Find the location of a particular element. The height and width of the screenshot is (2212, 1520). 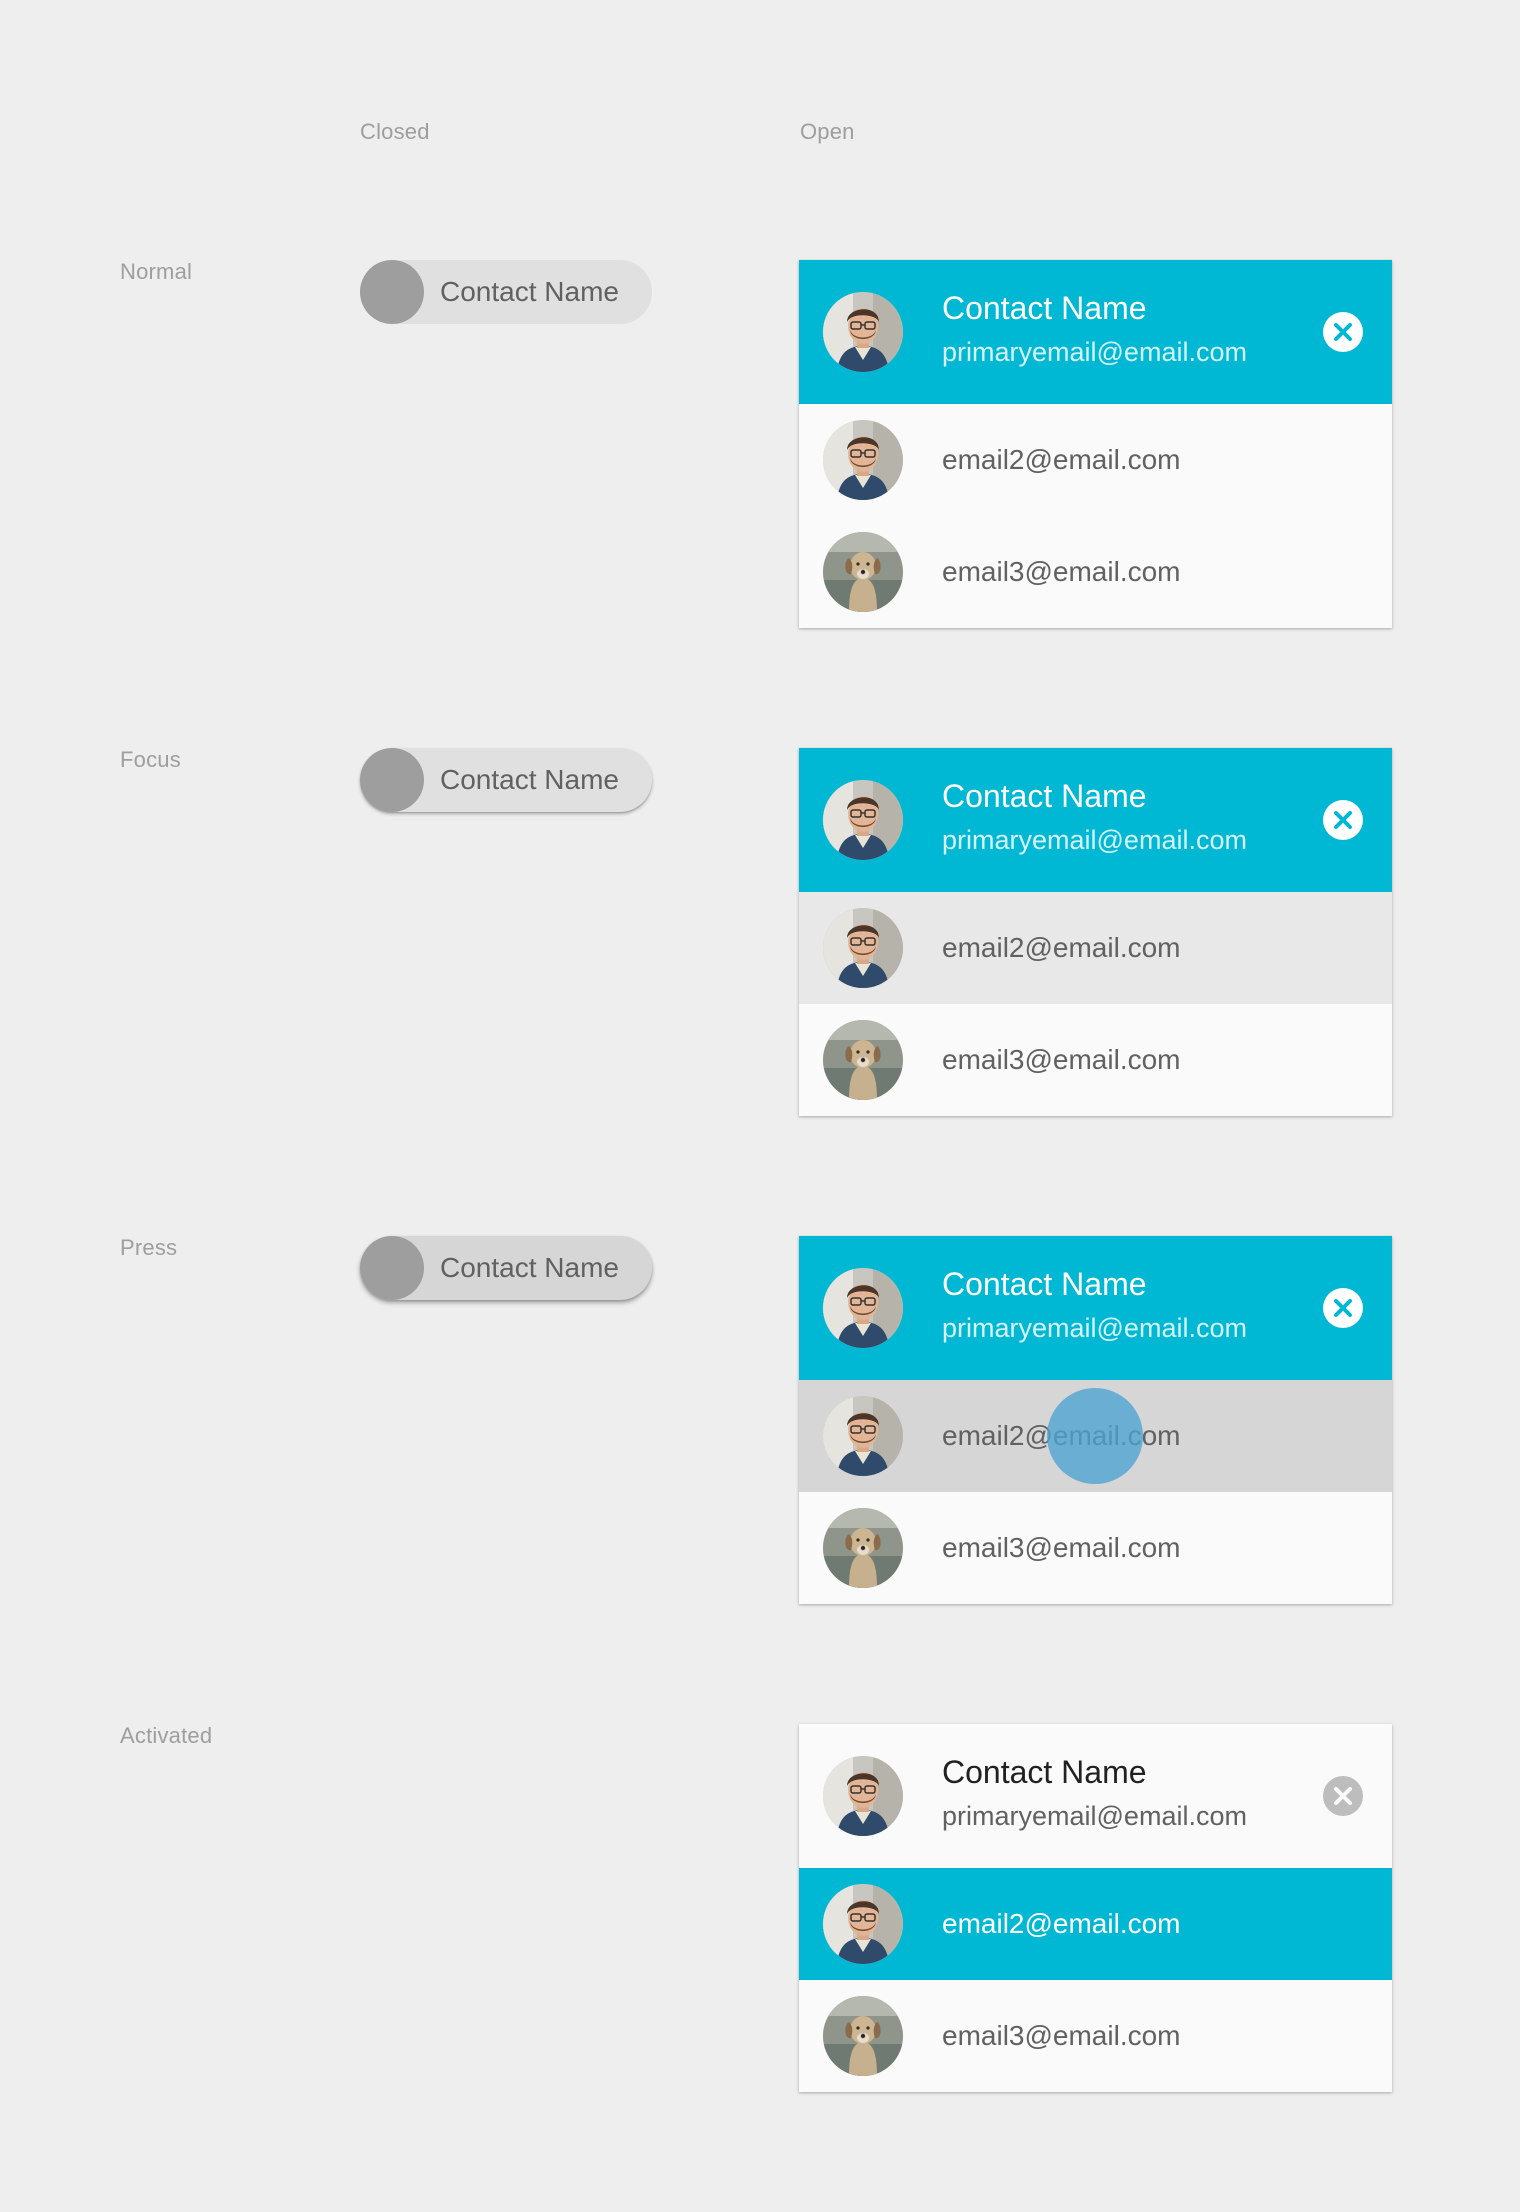

contact-chip-normal: Contact Name is located at coordinates (506, 292).